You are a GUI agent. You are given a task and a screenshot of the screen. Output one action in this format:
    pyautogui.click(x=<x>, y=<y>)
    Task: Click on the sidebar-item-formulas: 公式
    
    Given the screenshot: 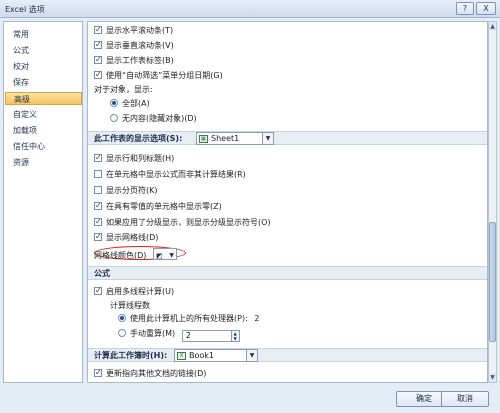 What is the action you would take?
    pyautogui.click(x=43, y=50)
    